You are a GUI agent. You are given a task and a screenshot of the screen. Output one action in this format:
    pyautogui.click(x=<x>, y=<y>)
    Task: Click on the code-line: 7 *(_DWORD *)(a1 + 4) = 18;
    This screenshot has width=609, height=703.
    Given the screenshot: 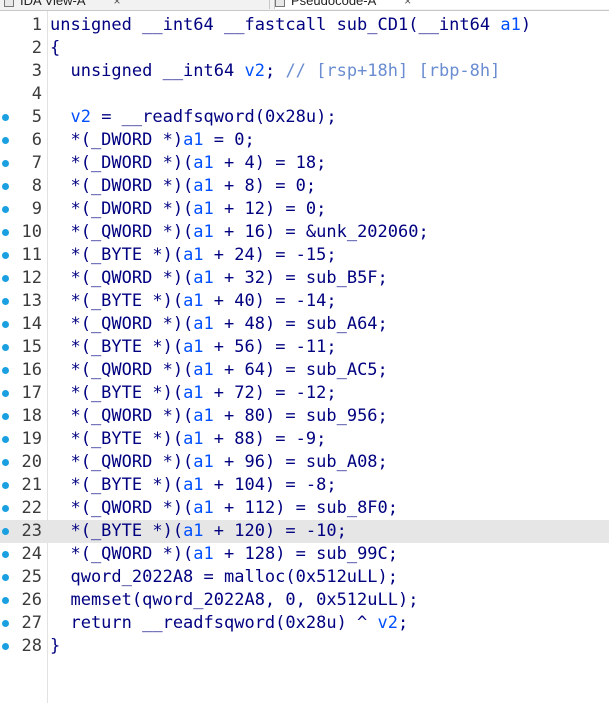 What is the action you would take?
    pyautogui.click(x=304, y=163)
    